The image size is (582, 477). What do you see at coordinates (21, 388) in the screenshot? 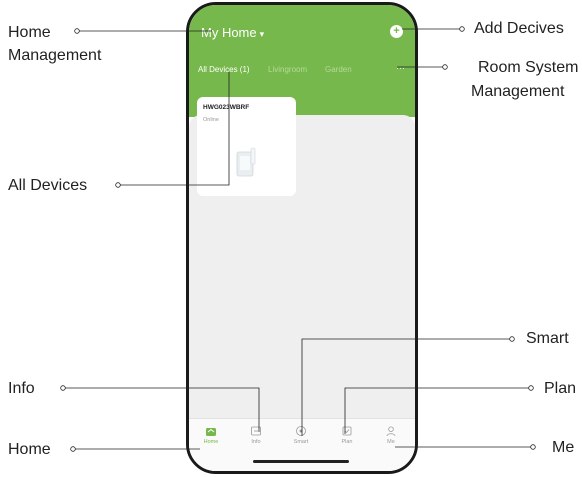
I see `label-info: Info` at bounding box center [21, 388].